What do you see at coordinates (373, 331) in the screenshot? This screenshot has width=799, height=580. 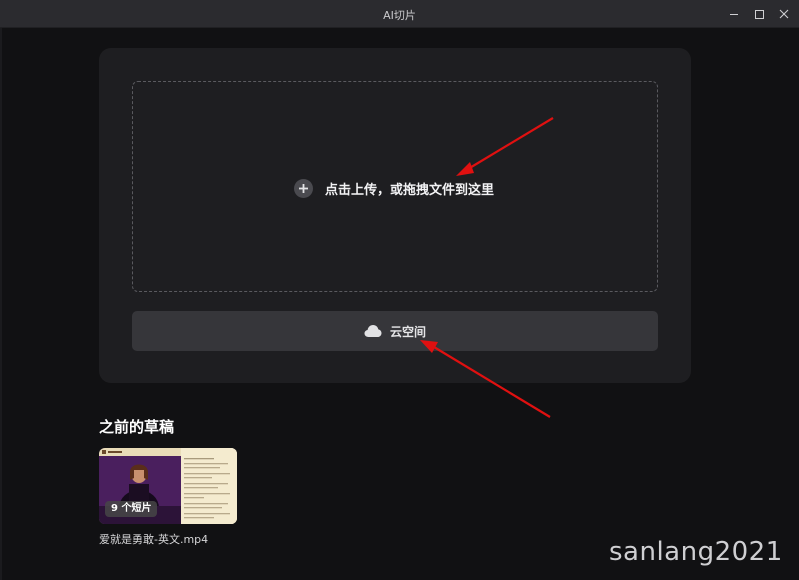 I see `cloud-icon` at bounding box center [373, 331].